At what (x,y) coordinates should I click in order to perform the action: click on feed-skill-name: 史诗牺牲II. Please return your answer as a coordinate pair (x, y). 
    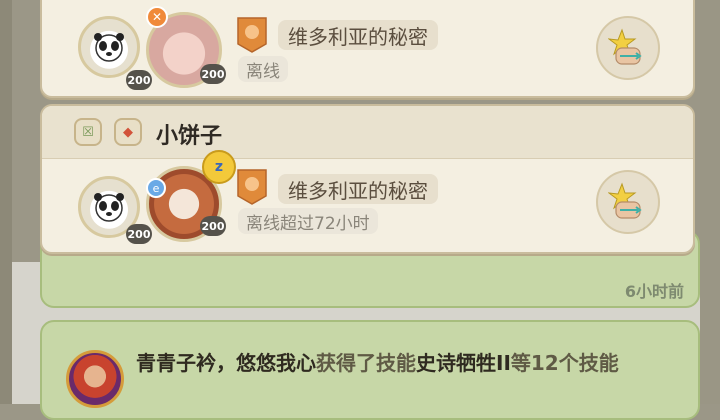
    Looking at the image, I should click on (463, 363).